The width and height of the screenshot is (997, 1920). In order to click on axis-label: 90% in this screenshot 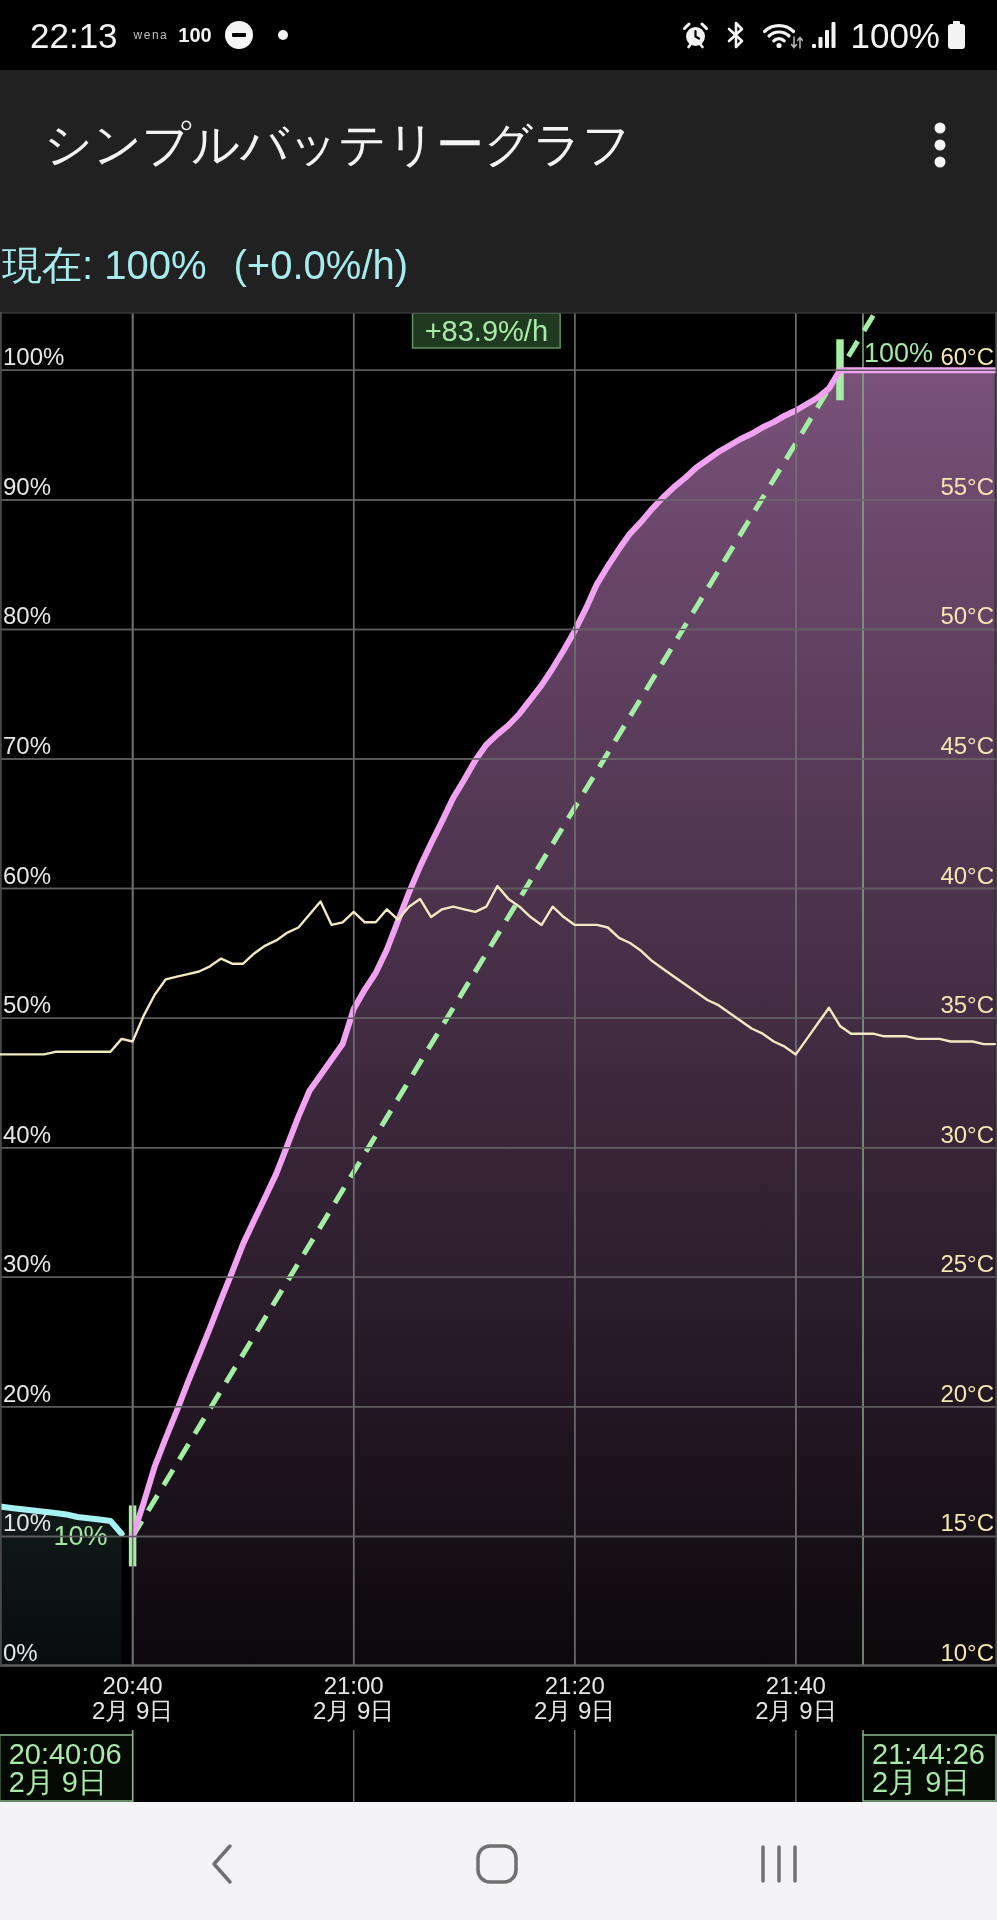, I will do `click(27, 486)`.